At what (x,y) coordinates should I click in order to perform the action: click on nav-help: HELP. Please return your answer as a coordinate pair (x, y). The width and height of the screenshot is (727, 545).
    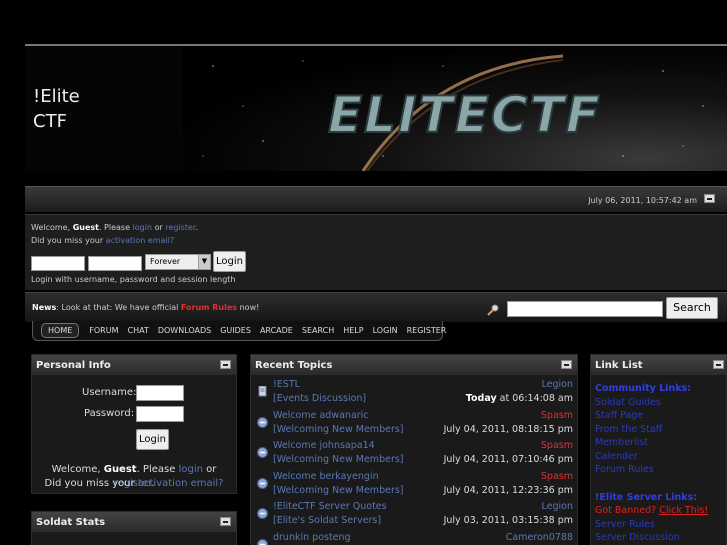
    Looking at the image, I should click on (353, 330).